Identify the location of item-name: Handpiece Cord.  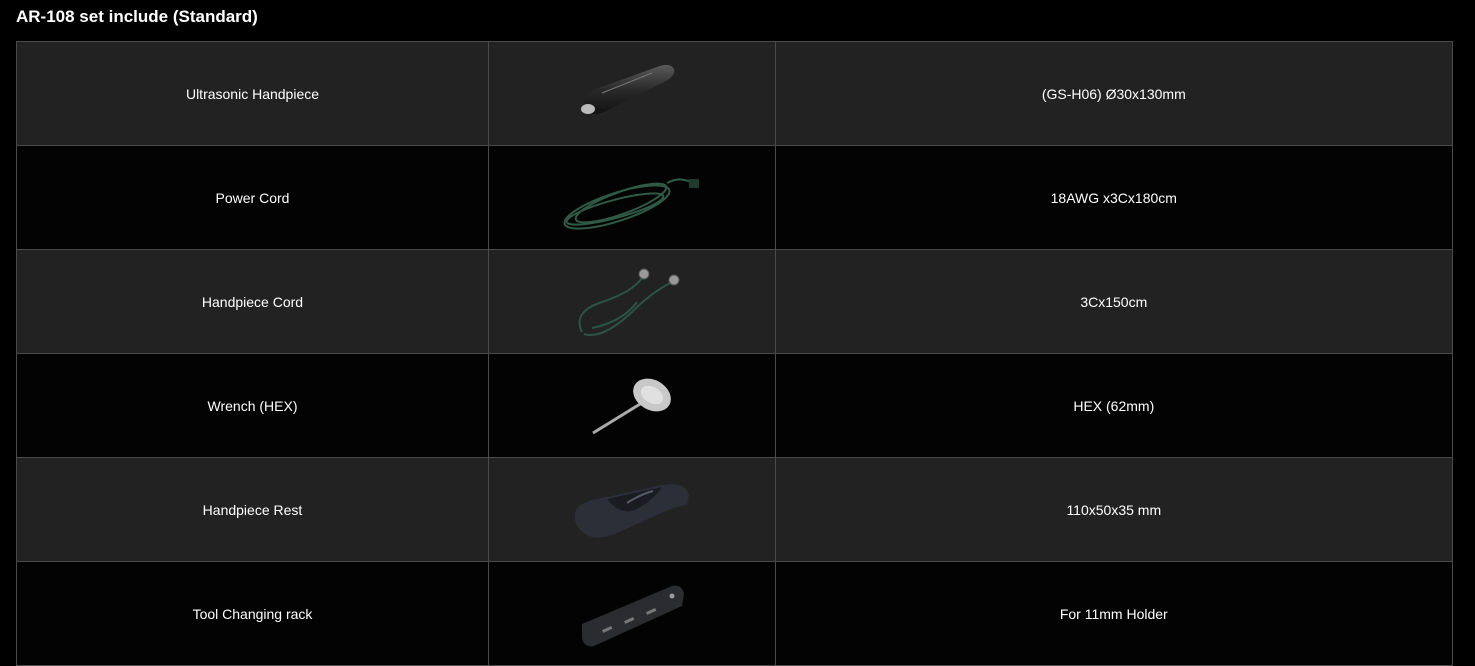
(252, 301).